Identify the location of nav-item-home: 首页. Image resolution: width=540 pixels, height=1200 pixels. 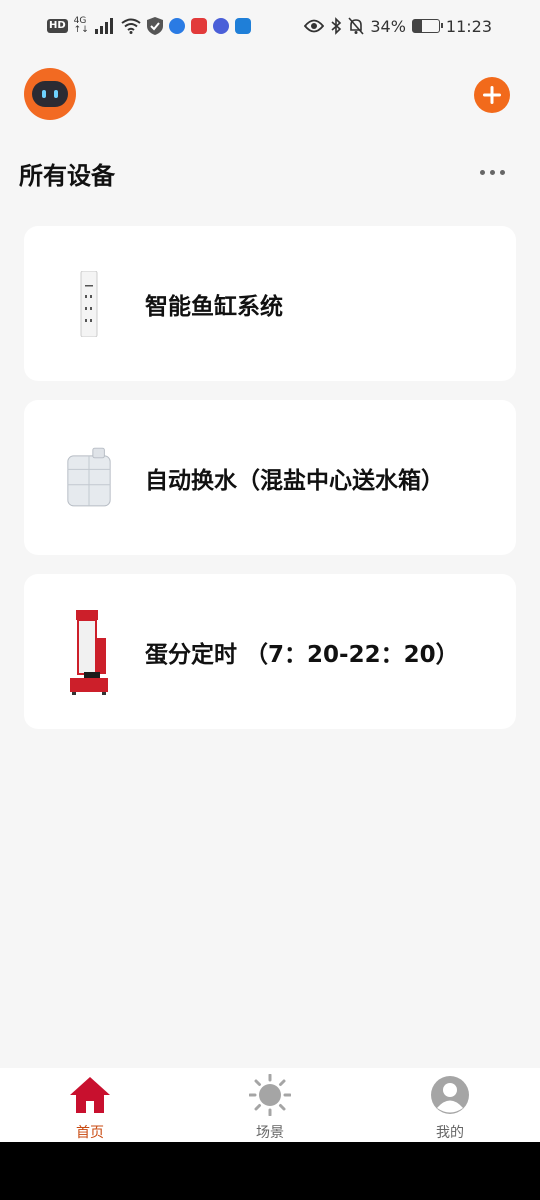
(90, 1105).